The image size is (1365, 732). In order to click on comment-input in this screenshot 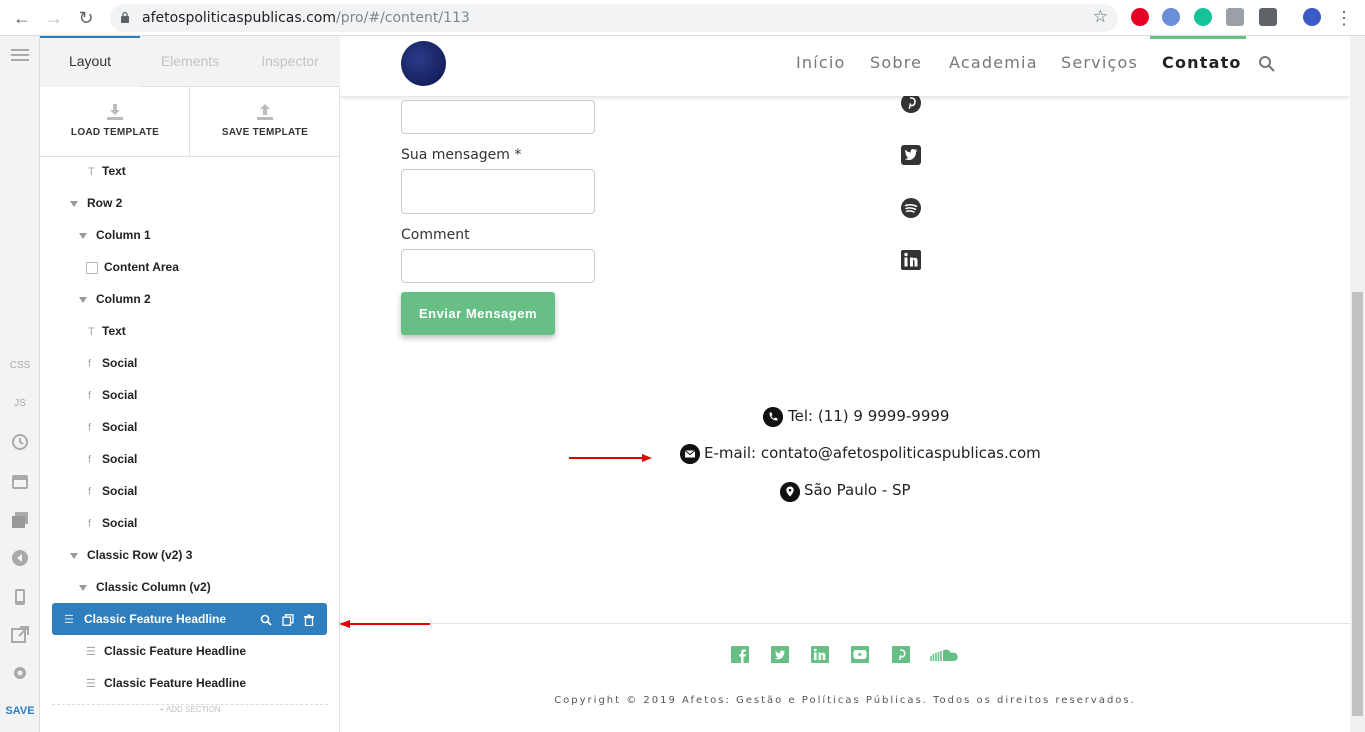, I will do `click(498, 266)`.